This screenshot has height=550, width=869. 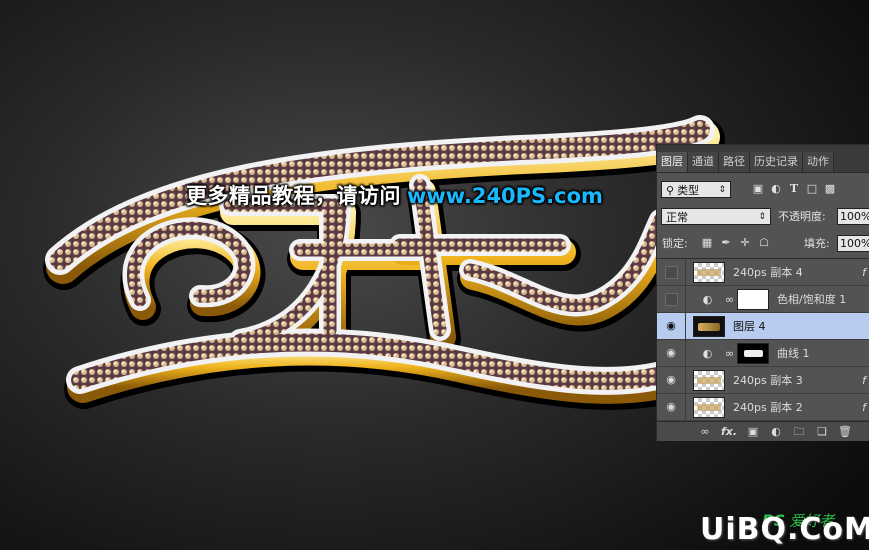 I want to click on tab-layers: 图层, so click(x=672, y=162).